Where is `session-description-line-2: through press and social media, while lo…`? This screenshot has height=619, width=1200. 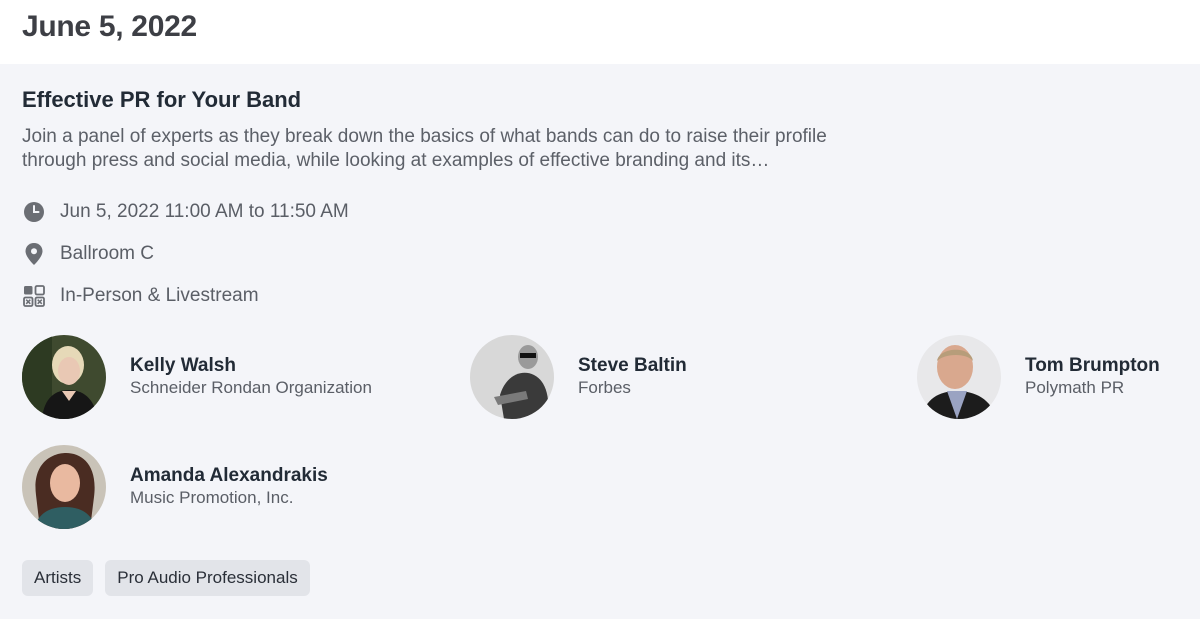
session-description-line-2: through press and social media, while lo… is located at coordinates (396, 160).